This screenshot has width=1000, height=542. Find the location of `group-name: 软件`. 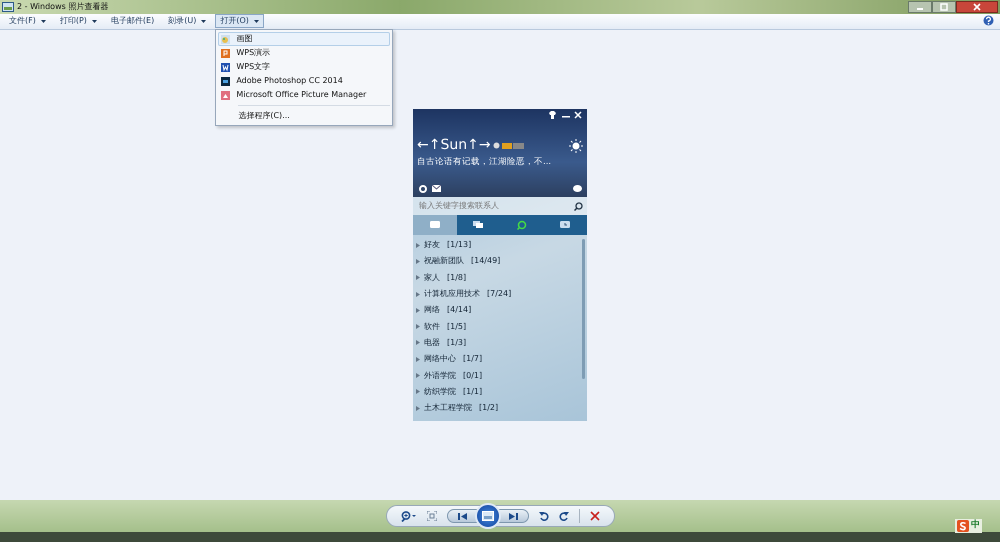

group-name: 软件 is located at coordinates (432, 326).